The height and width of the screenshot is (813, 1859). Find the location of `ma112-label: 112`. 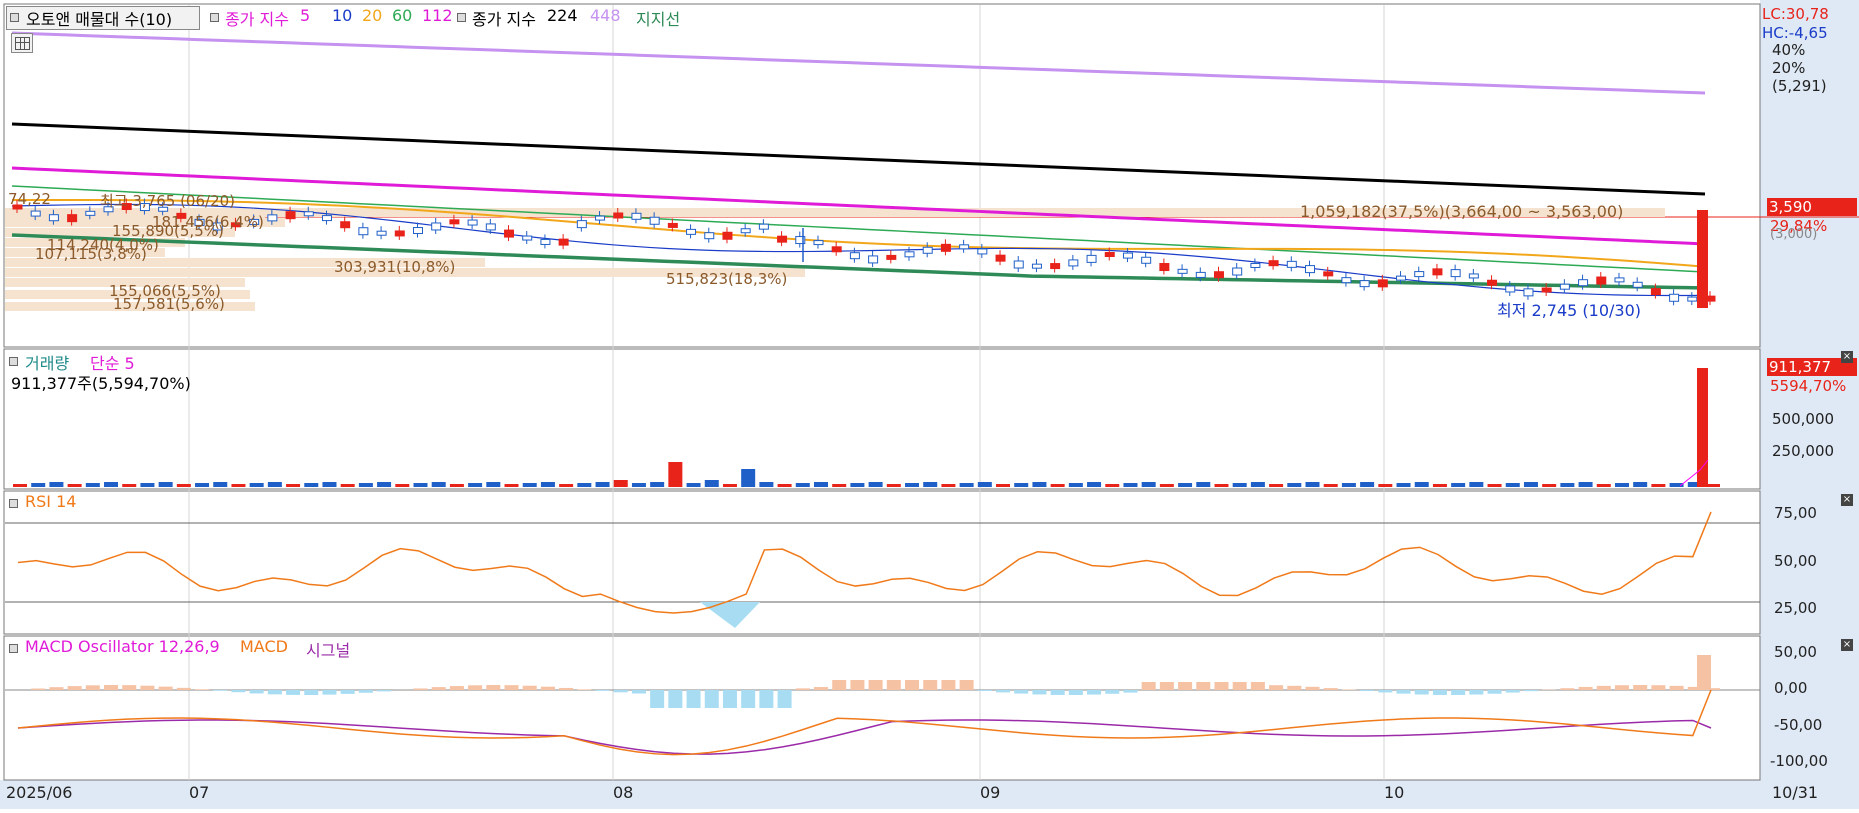

ma112-label: 112 is located at coordinates (437, 15).